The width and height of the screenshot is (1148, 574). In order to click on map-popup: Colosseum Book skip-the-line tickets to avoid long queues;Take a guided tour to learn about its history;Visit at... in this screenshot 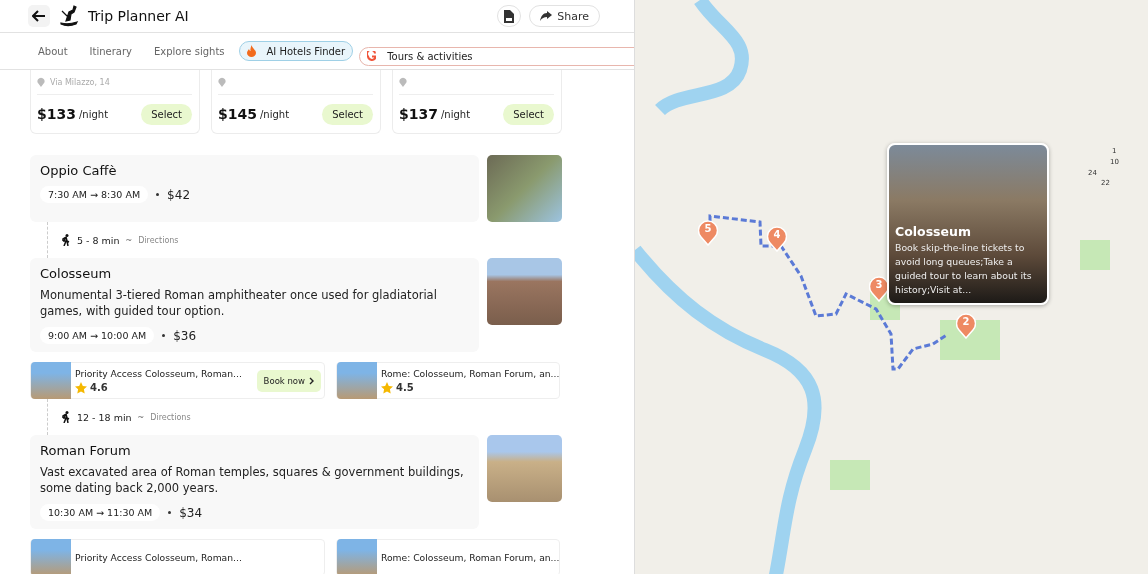, I will do `click(968, 224)`.